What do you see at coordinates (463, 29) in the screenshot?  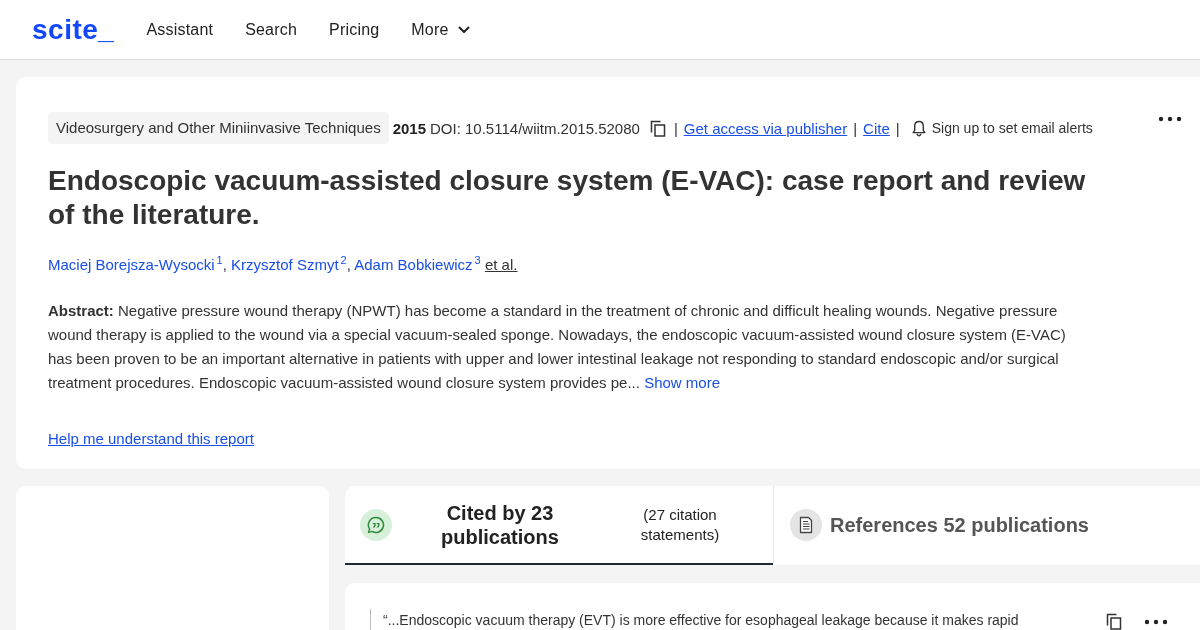 I see `chevron-down-icon` at bounding box center [463, 29].